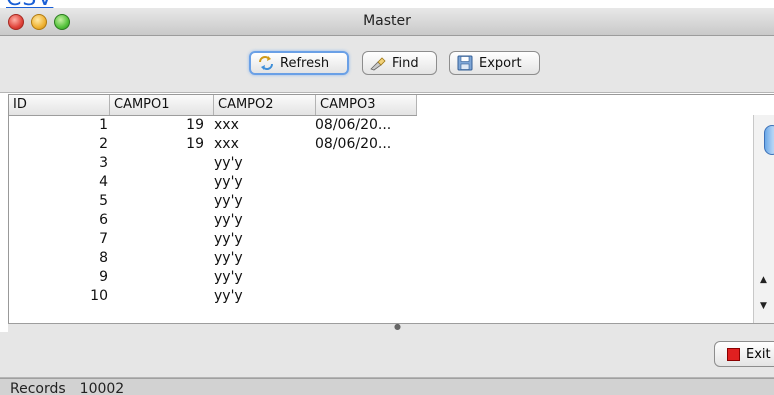 This screenshot has height=395, width=774. I want to click on table-row: 4 yy'y, so click(379, 182).